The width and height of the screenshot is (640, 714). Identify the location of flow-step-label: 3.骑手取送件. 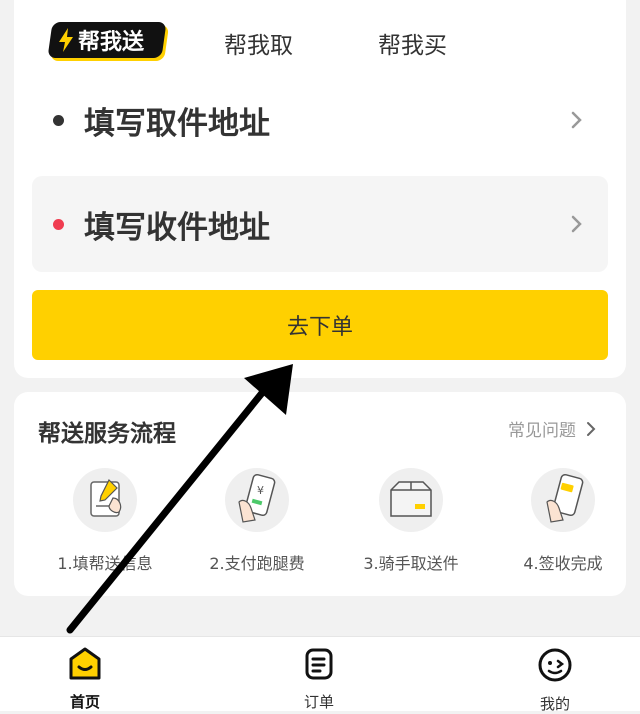
(411, 563).